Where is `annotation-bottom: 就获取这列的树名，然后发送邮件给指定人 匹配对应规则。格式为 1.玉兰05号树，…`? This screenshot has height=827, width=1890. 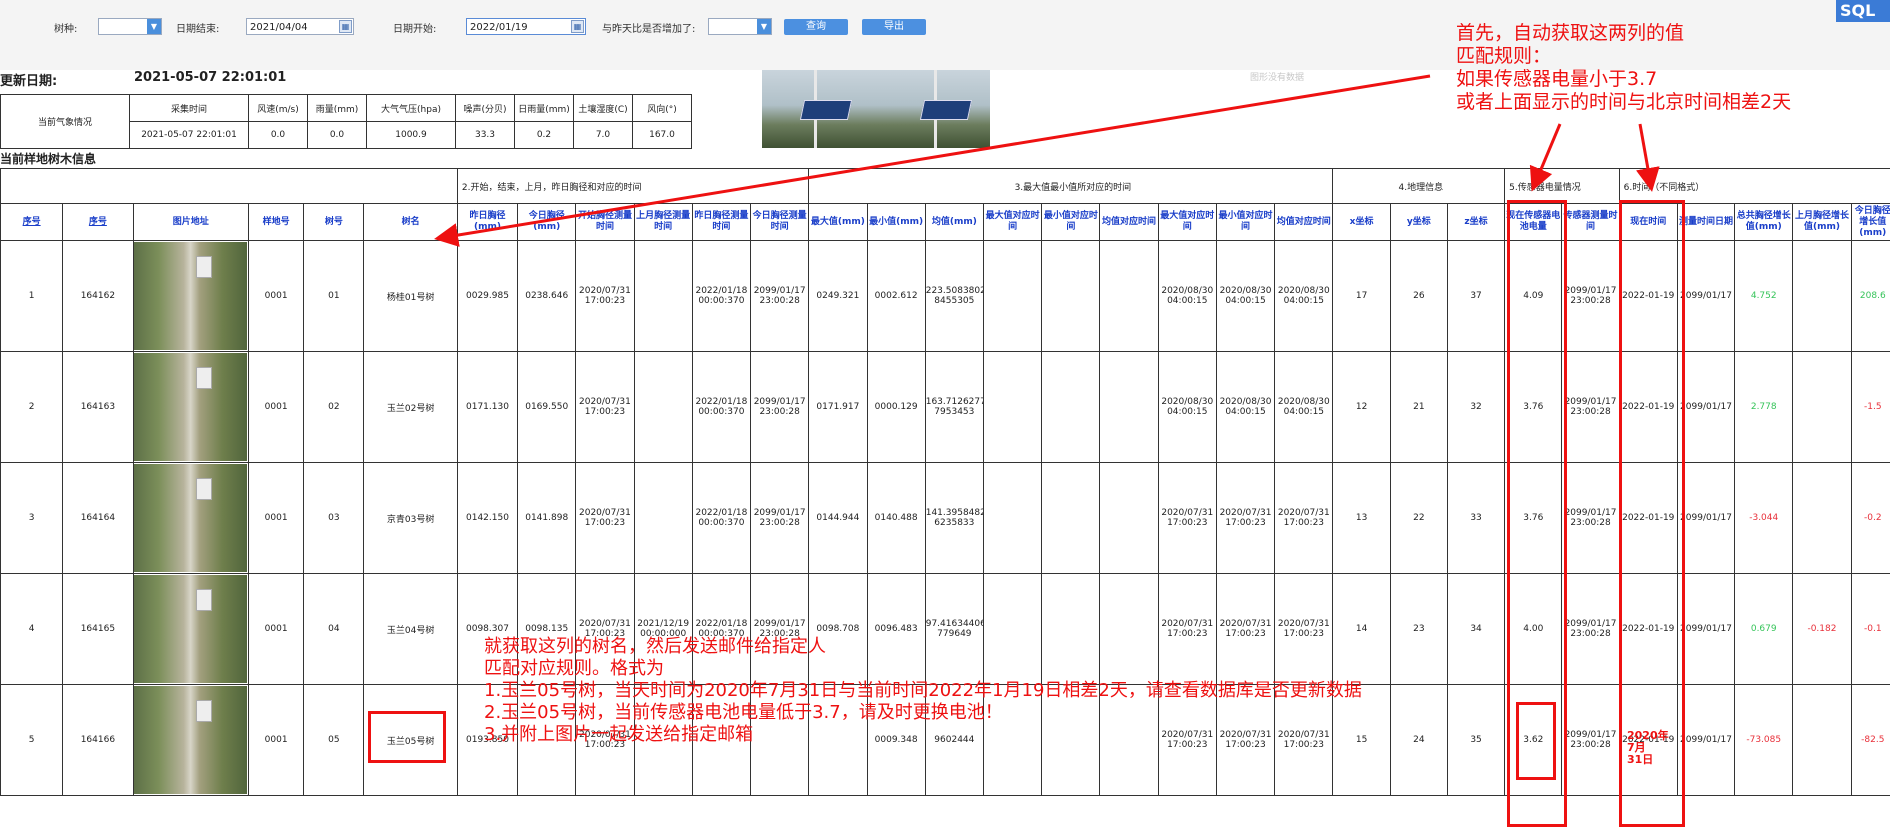
annotation-bottom: 就获取这列的树名，然后发送邮件给指定人 匹配对应规则。格式为 1.玉兰05号树，… is located at coordinates (923, 690).